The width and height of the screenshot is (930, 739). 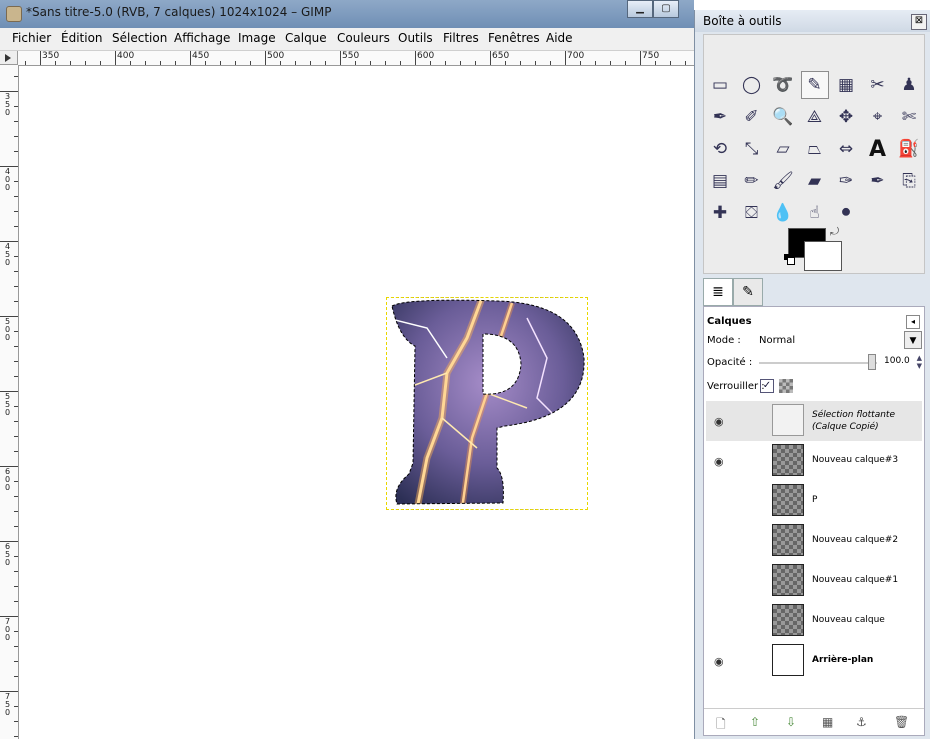 What do you see at coordinates (846, 213) in the screenshot?
I see `dodge-burn-icon: ⚫` at bounding box center [846, 213].